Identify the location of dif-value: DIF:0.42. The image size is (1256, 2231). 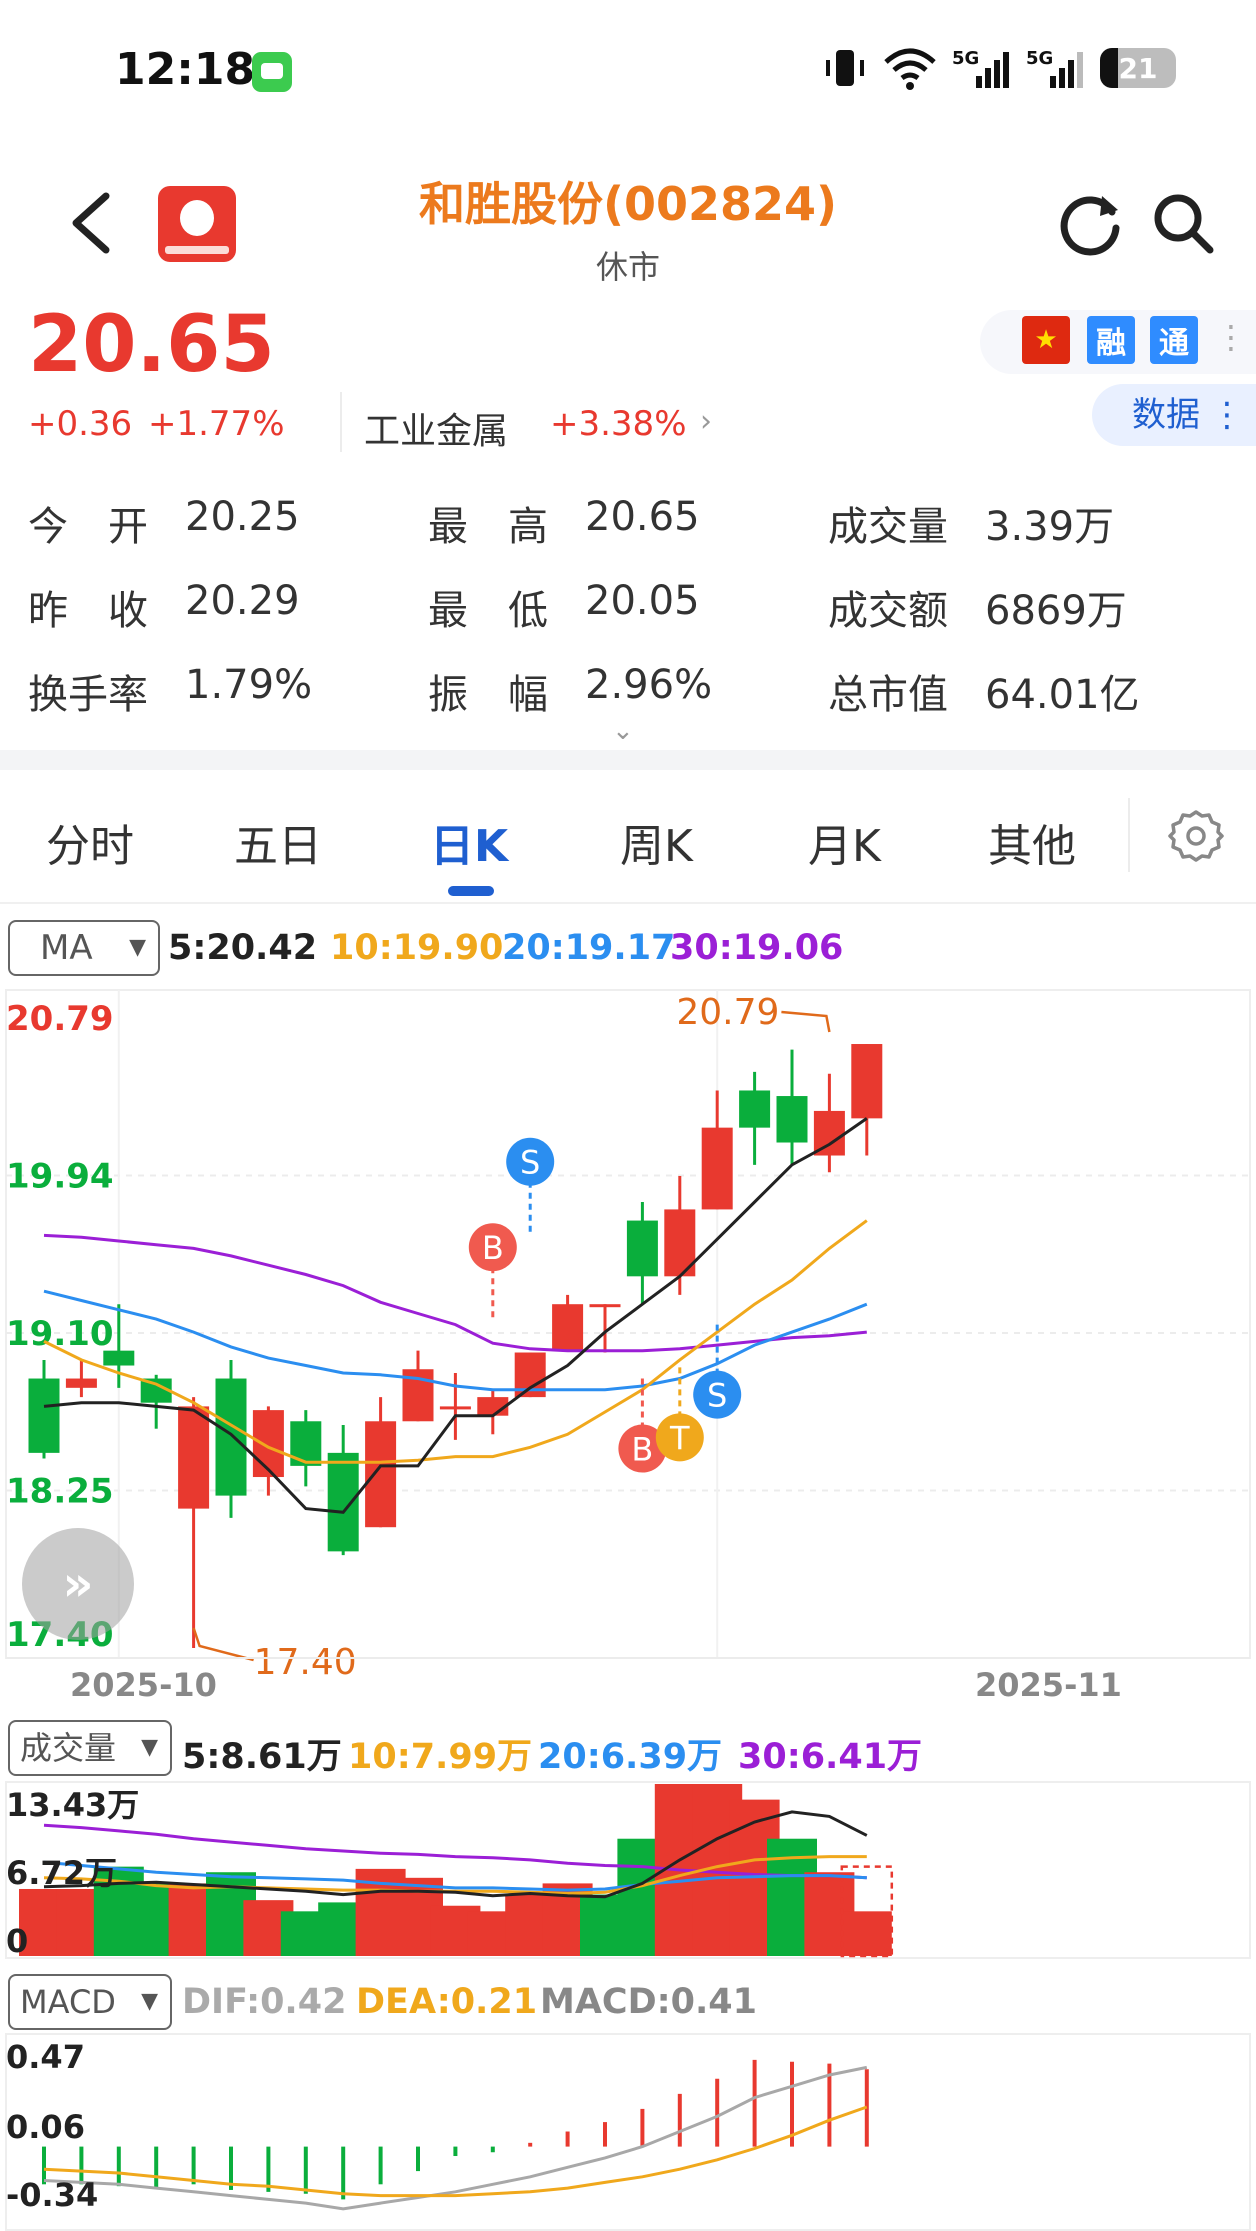
(264, 2002).